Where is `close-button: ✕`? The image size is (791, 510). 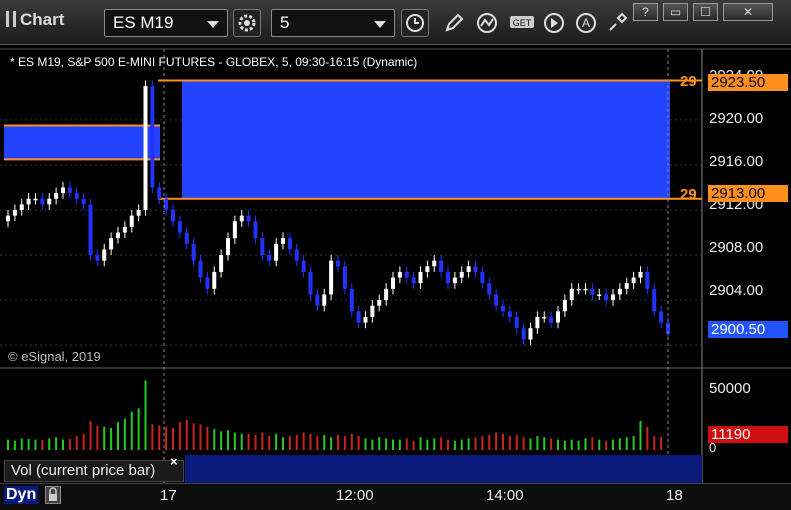
close-button: ✕ is located at coordinates (748, 12).